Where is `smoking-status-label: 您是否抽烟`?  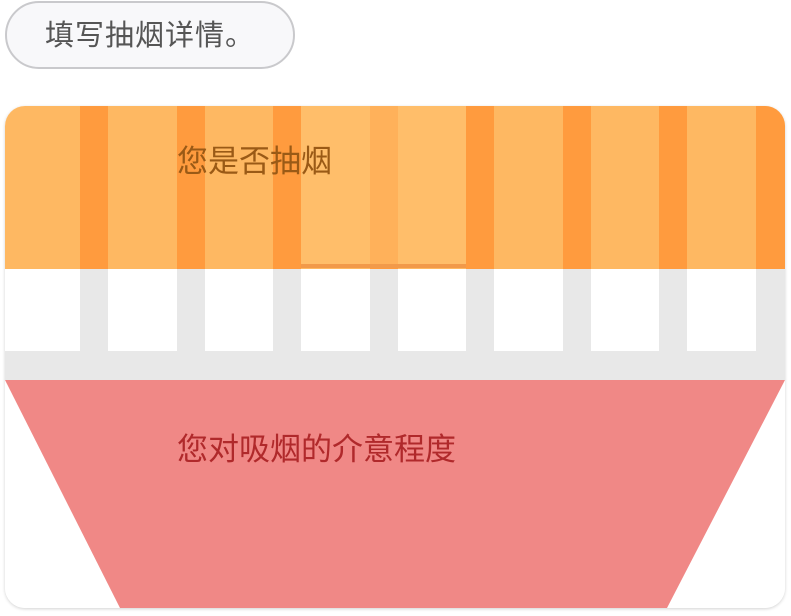
smoking-status-label: 您是否抽烟 is located at coordinates (254, 162).